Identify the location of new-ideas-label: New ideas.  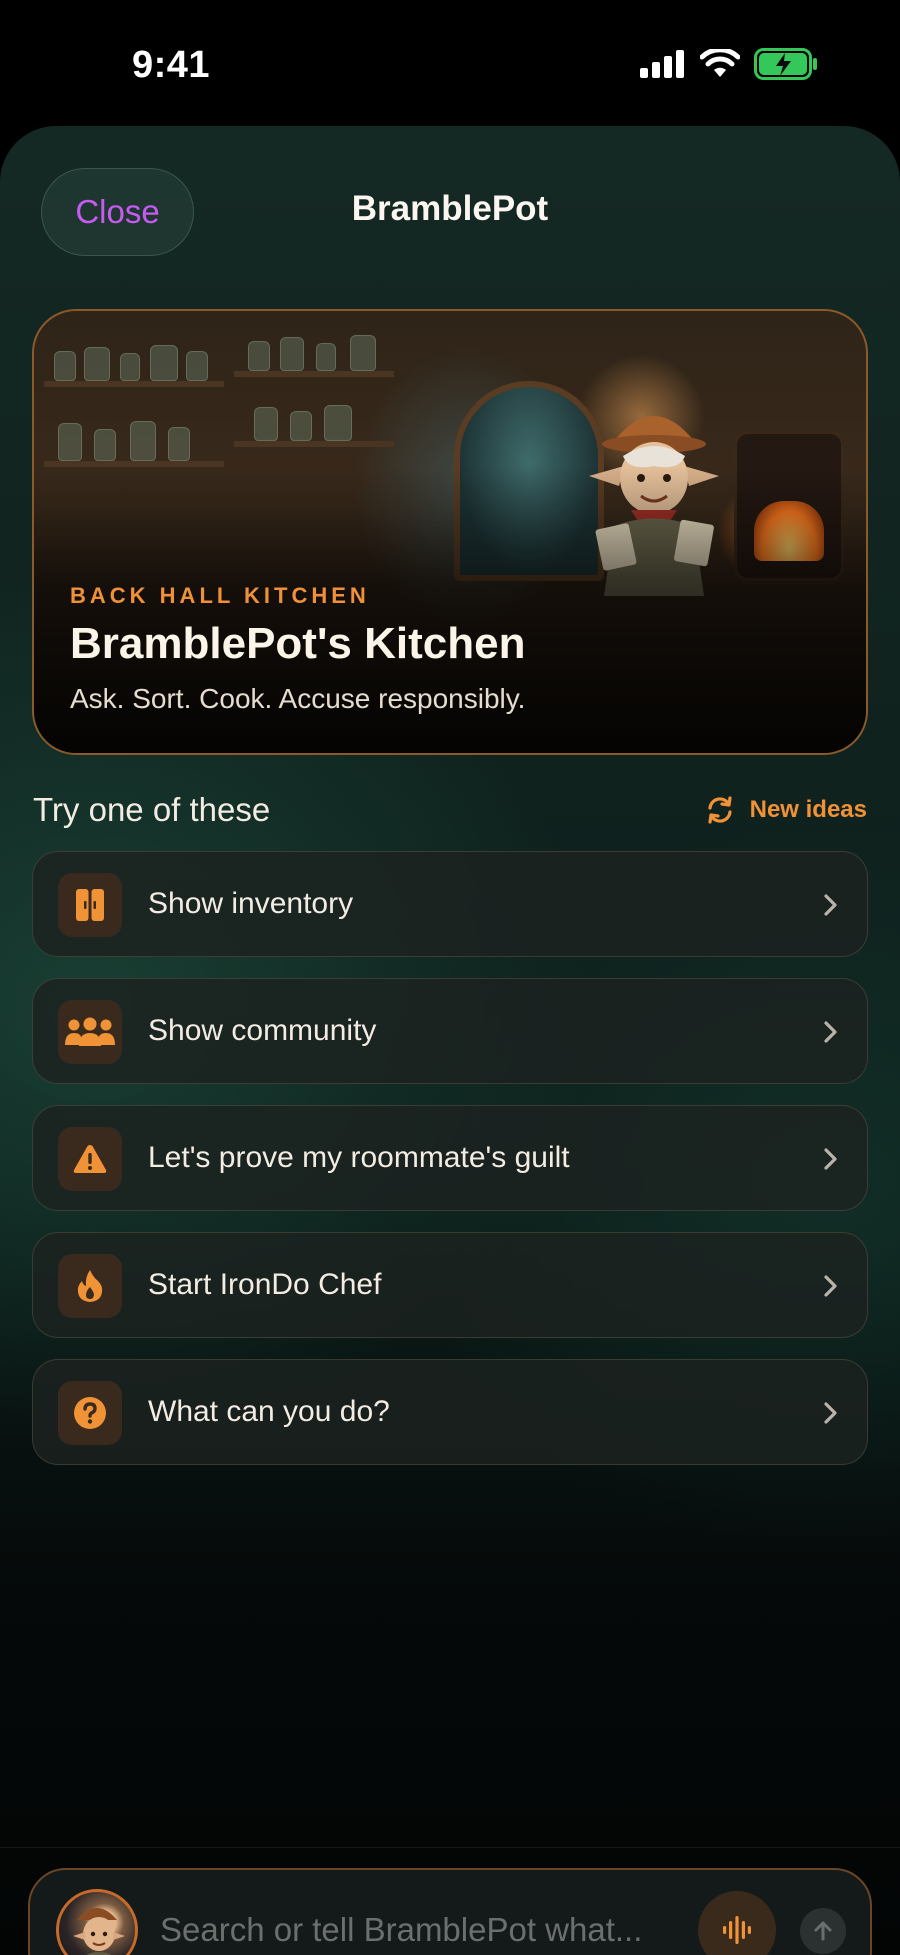
(808, 809).